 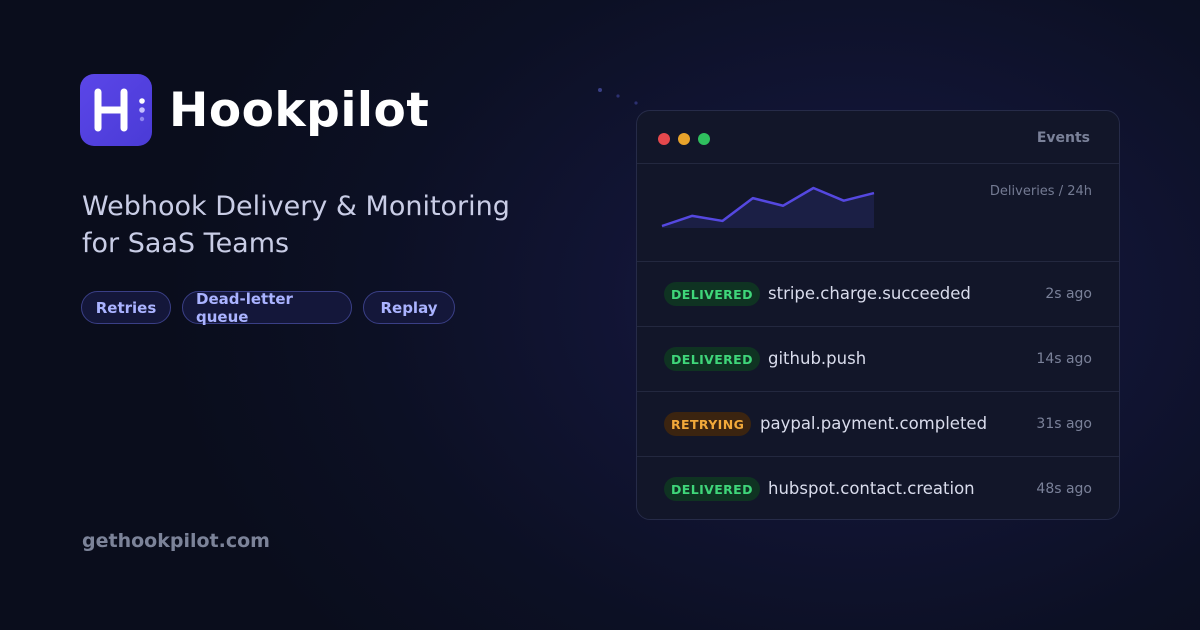 What do you see at coordinates (664, 139) in the screenshot?
I see `window-close-dot` at bounding box center [664, 139].